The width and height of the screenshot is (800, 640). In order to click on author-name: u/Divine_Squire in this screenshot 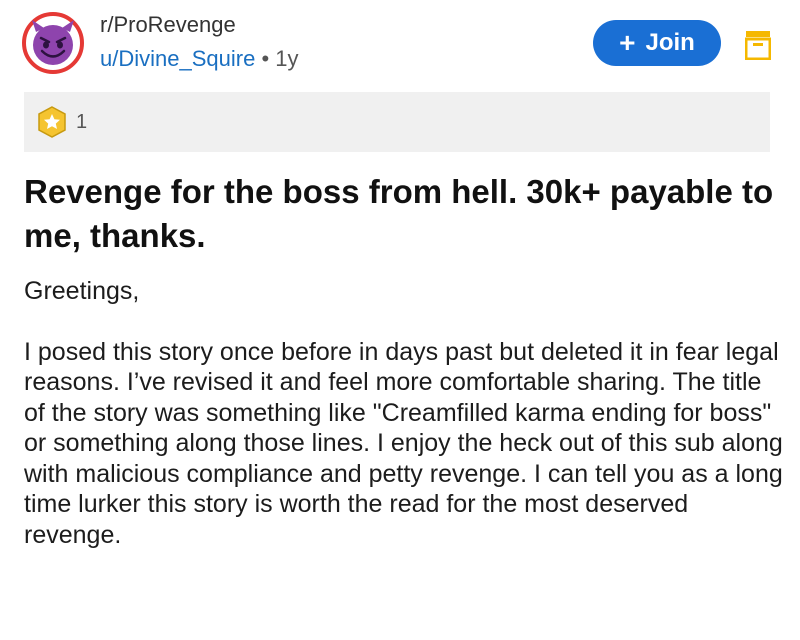, I will do `click(177, 58)`.